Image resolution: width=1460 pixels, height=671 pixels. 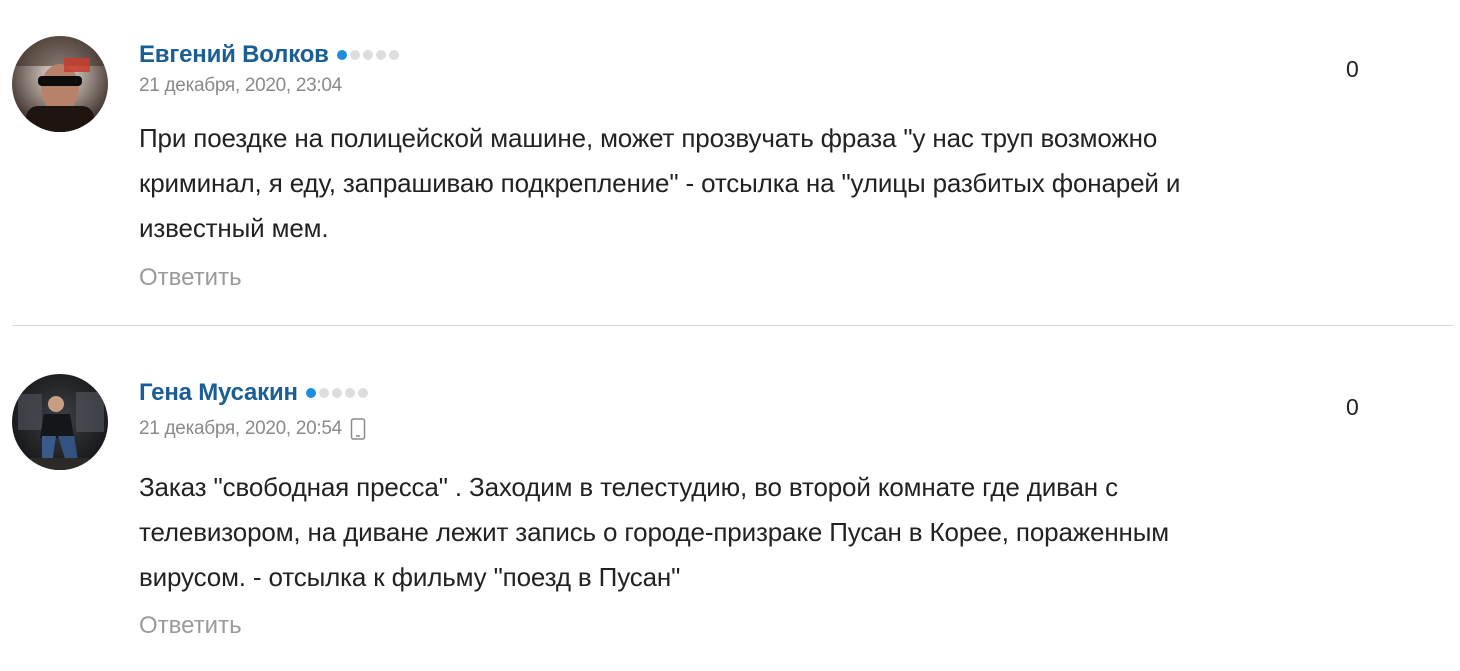 I want to click on comment-date: 21 декабря, 2020, 20:54, so click(x=240, y=428).